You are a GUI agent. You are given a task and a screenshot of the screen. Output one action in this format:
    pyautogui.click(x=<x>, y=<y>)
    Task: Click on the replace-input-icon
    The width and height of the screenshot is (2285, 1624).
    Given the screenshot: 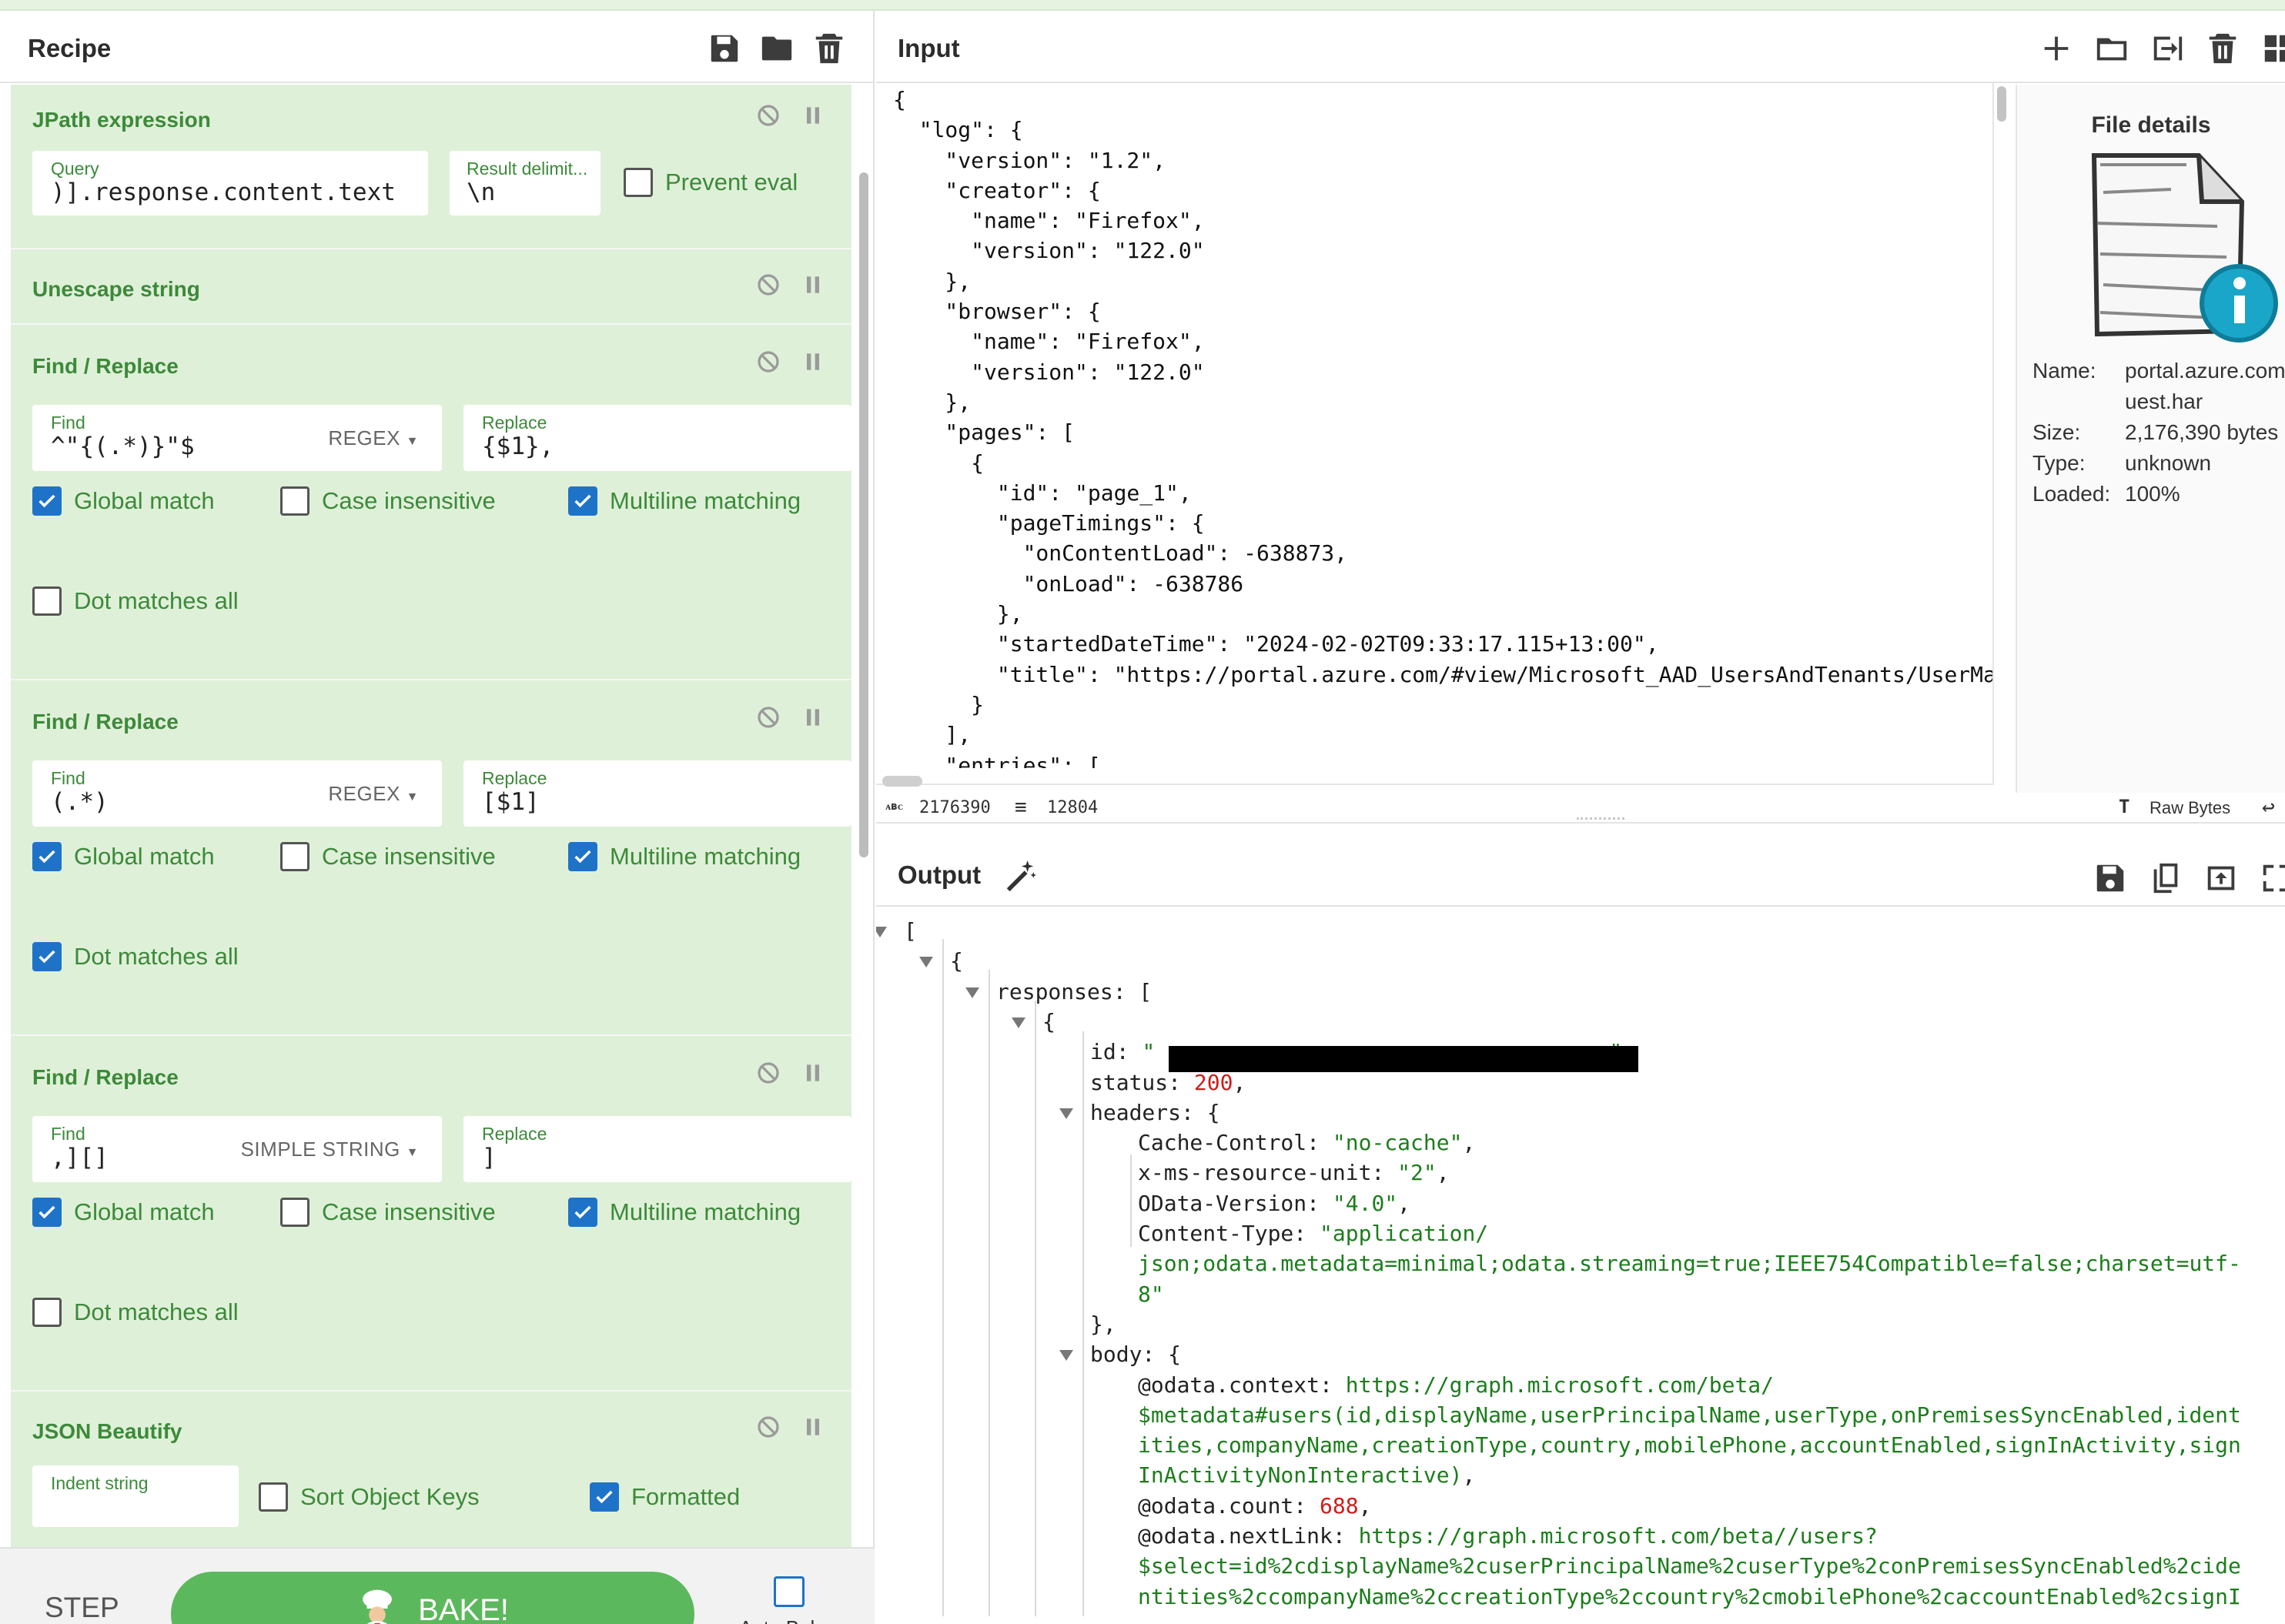 What is the action you would take?
    pyautogui.click(x=2221, y=878)
    